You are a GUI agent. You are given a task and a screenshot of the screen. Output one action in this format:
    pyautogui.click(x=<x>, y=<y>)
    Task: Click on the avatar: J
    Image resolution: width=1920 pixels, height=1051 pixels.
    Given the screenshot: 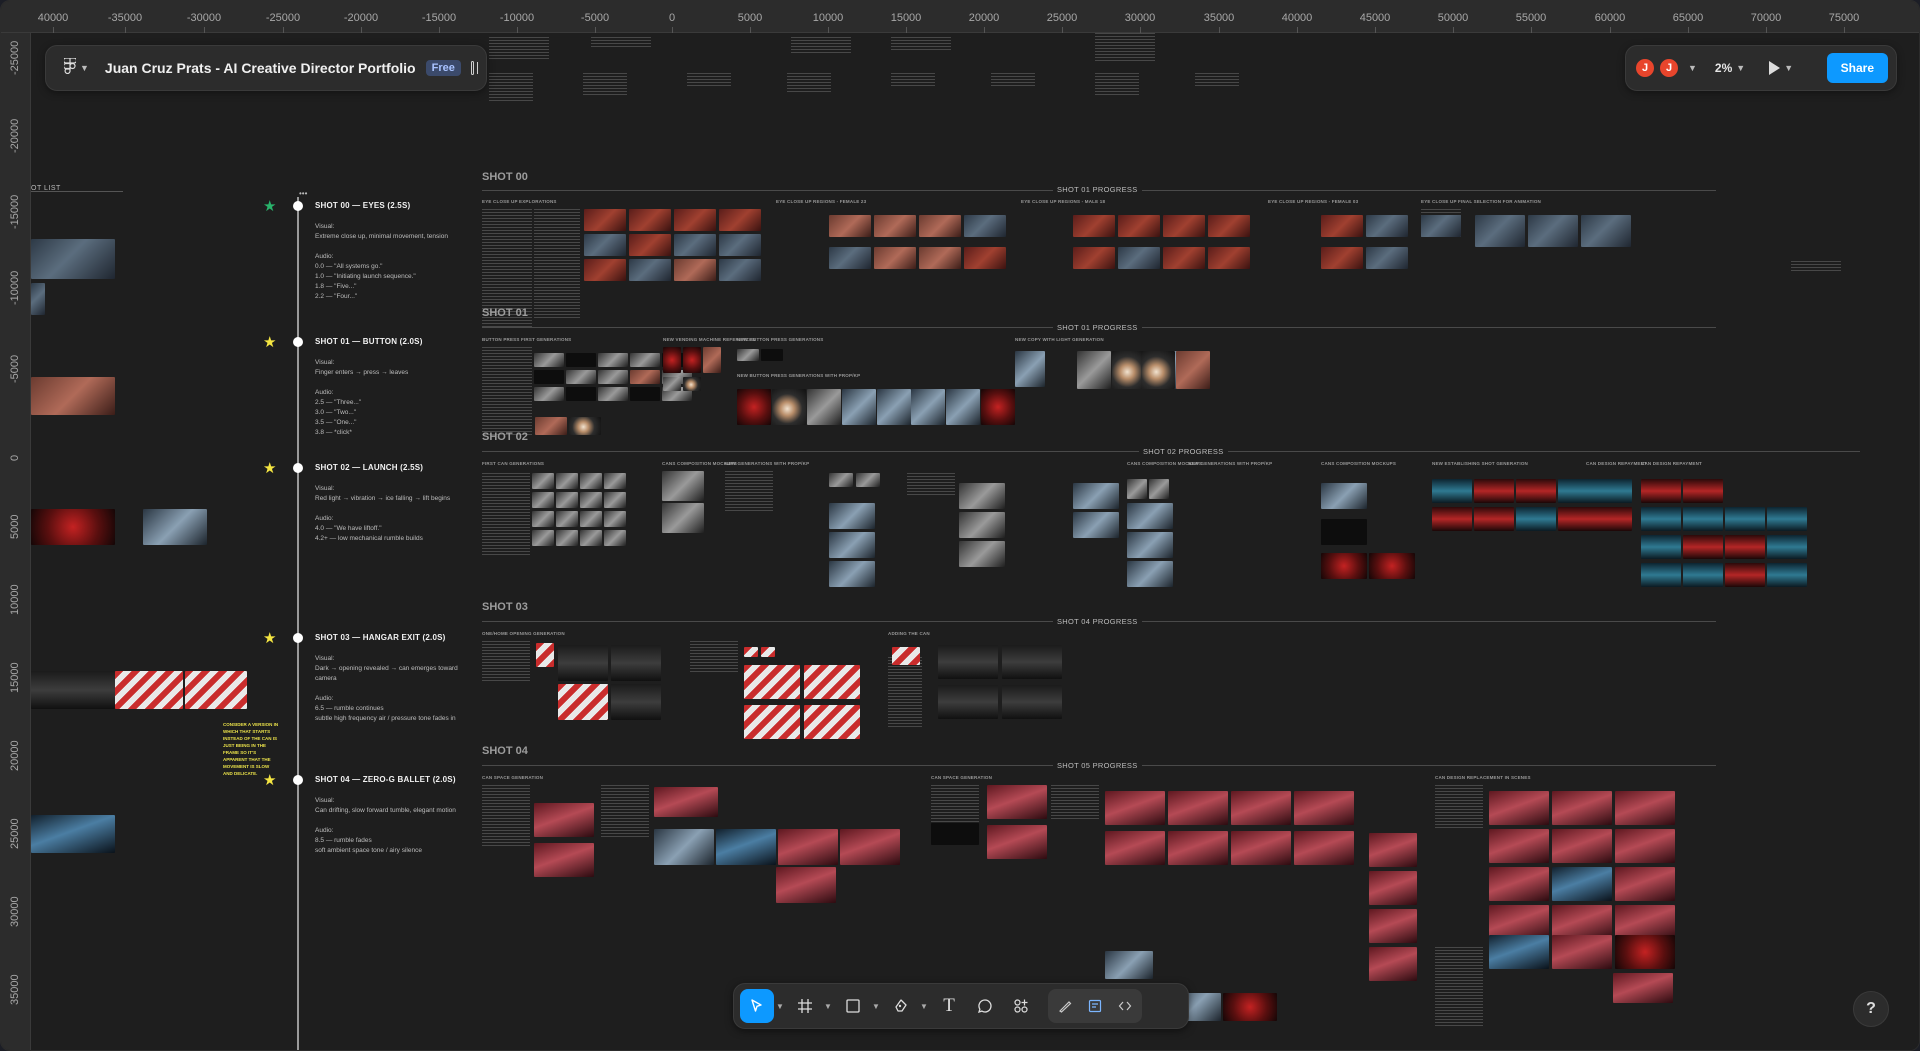 What is the action you would take?
    pyautogui.click(x=1645, y=68)
    